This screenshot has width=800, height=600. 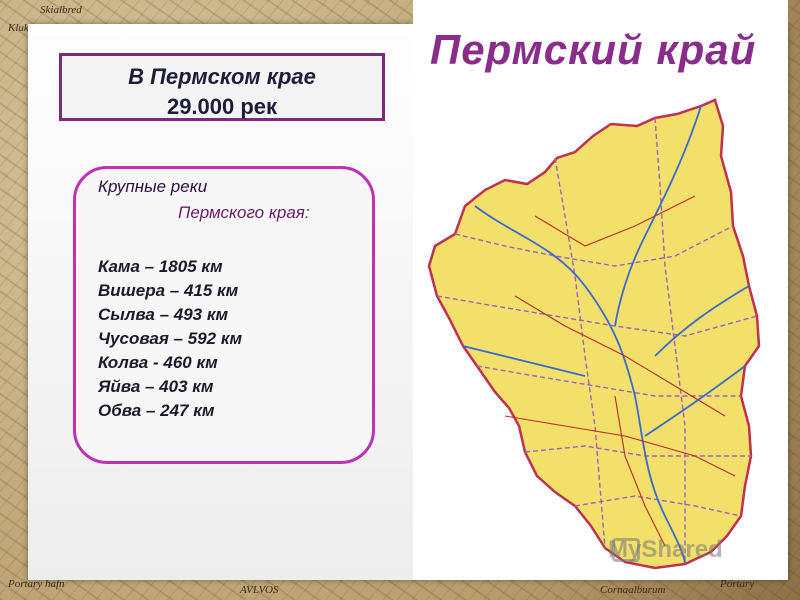 I want to click on info-line-region: В Пермском крае, so click(x=222, y=76).